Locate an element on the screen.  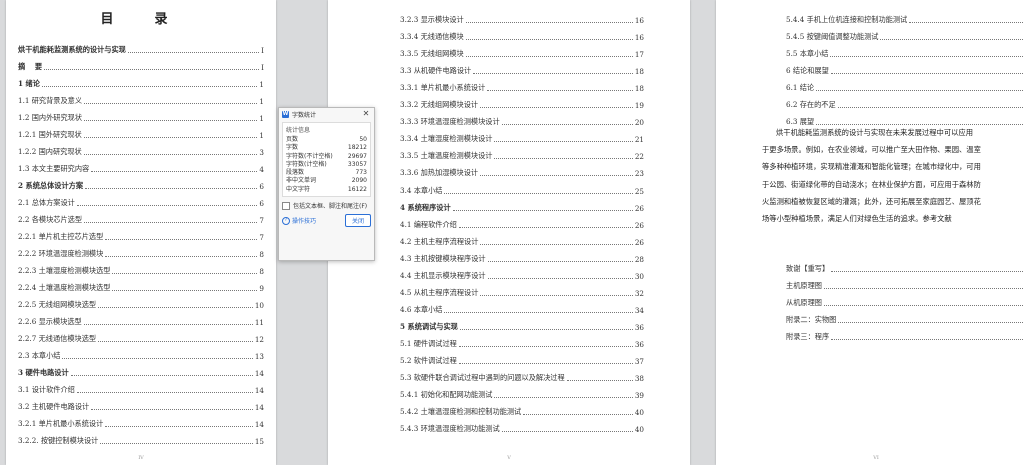
toc-entry: 5.4.3 环境温湿度检测功能测试 40 is located at coordinates (522, 425).